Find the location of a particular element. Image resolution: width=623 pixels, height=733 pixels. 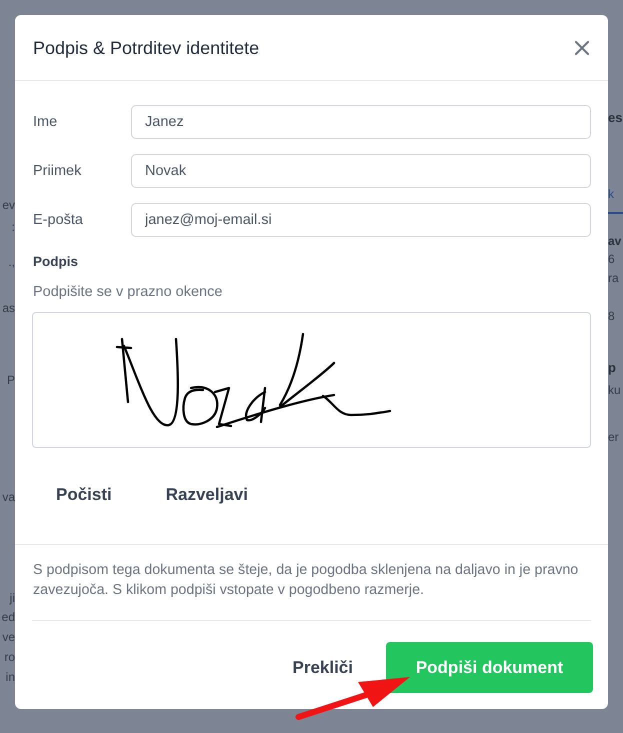

background-text: 6 is located at coordinates (611, 259).